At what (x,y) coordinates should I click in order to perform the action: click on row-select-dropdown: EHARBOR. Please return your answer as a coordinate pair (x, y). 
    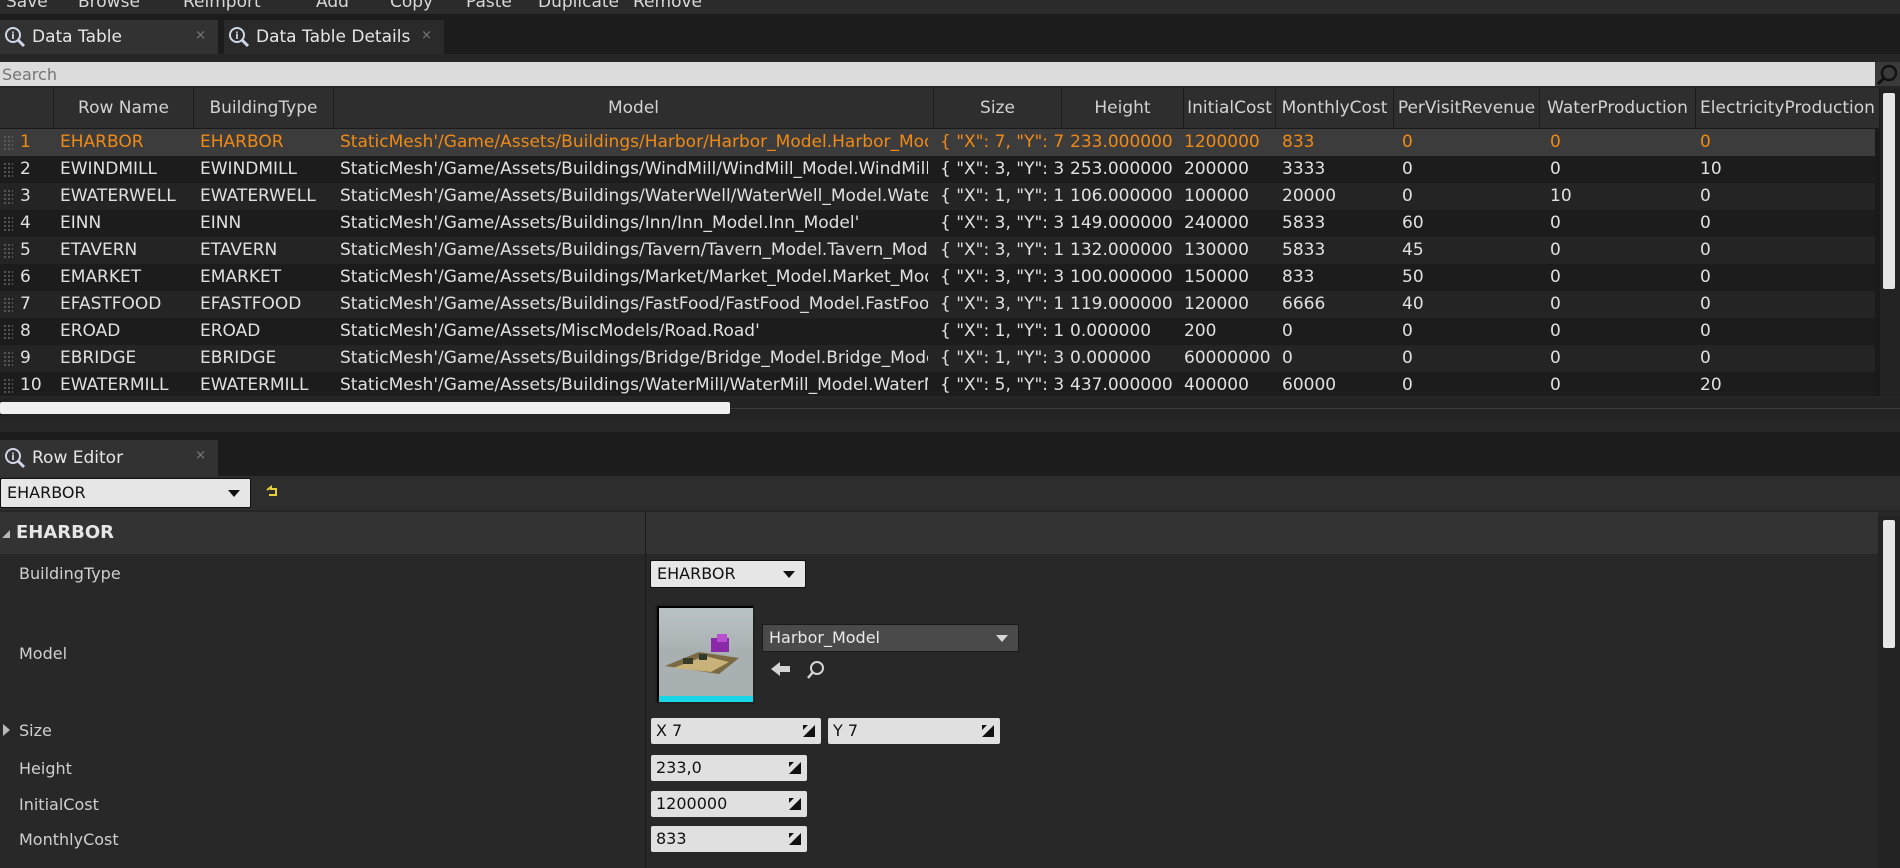
    Looking at the image, I should click on (125, 493).